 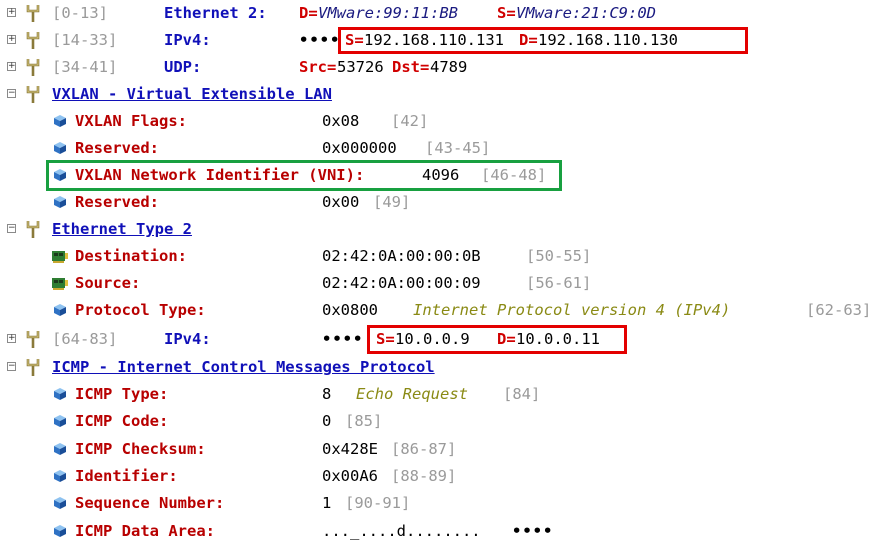 What do you see at coordinates (341, 121) in the screenshot?
I see `field-value: 0x08` at bounding box center [341, 121].